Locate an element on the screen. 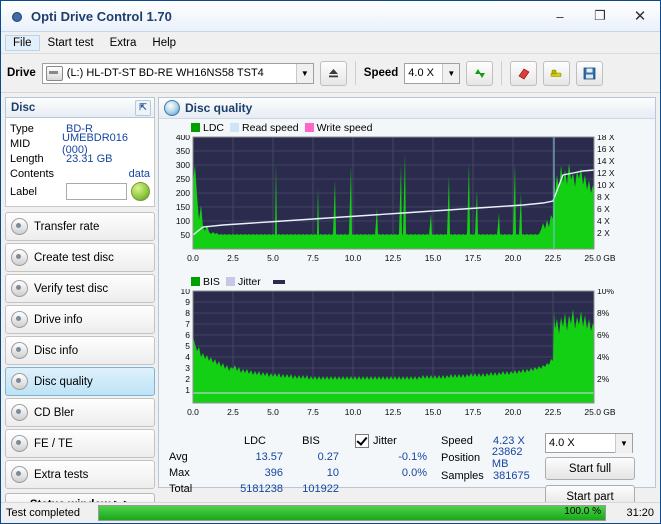 The height and width of the screenshot is (524, 661). legend-item-read-speed: Read speed is located at coordinates (264, 128).